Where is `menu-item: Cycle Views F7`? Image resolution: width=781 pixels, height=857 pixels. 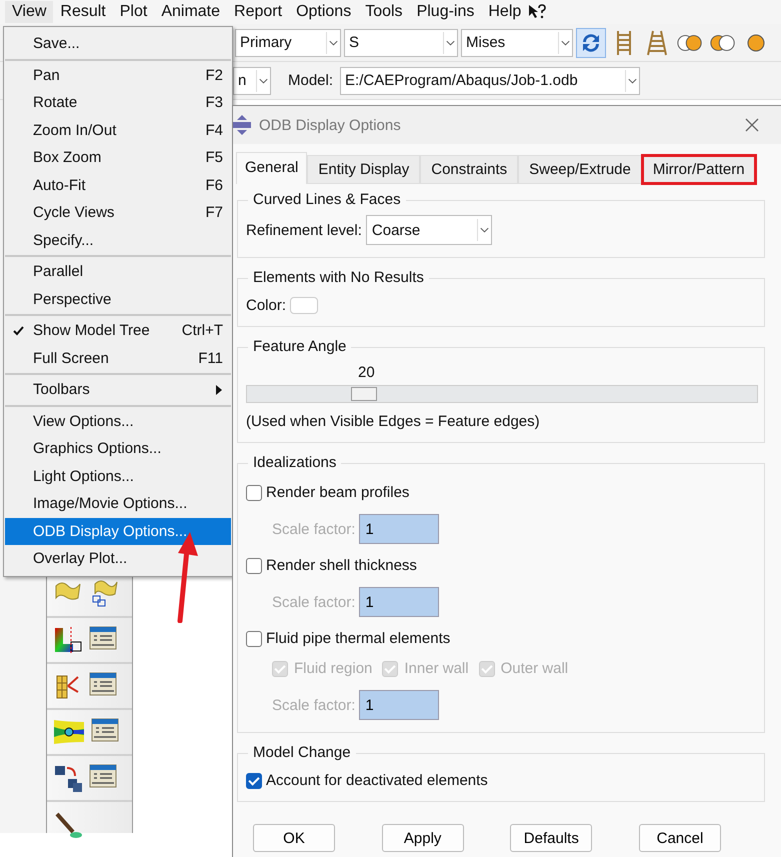
menu-item: Cycle Views F7 is located at coordinates (118, 212).